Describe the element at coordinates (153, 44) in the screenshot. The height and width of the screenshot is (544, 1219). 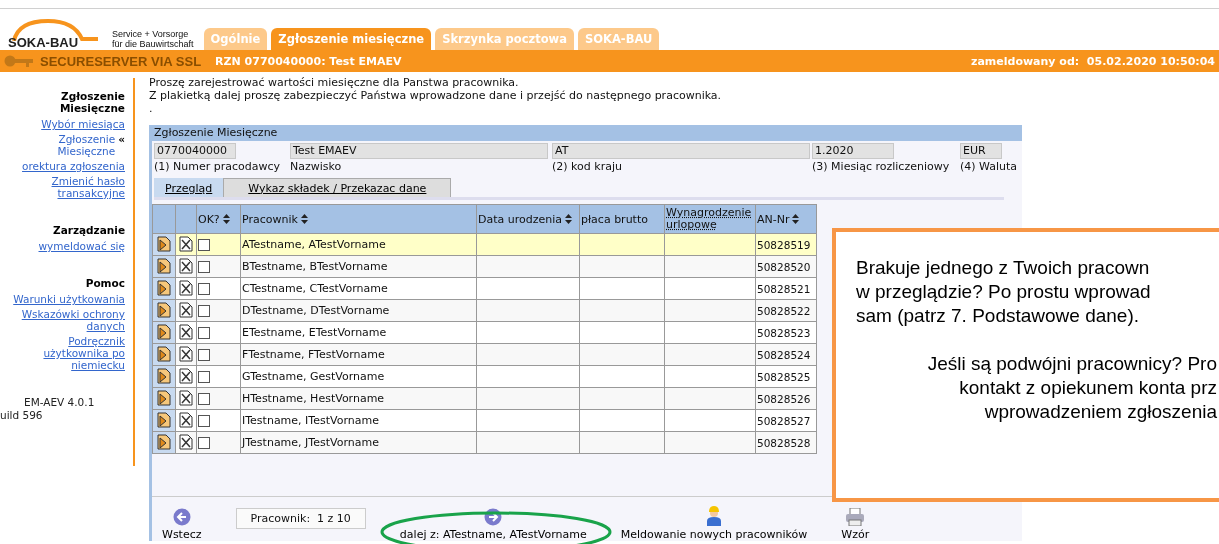
I see `tagline-text: für die Bauwirtschaft` at that location.